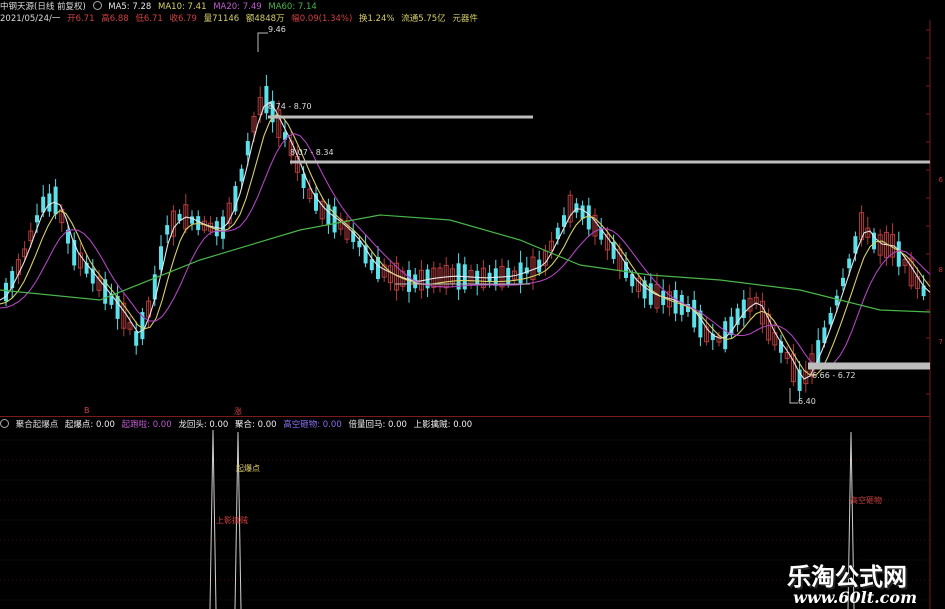 The width and height of the screenshot is (945, 609). I want to click on indicator-name: 聚合起爆点, so click(37, 425).